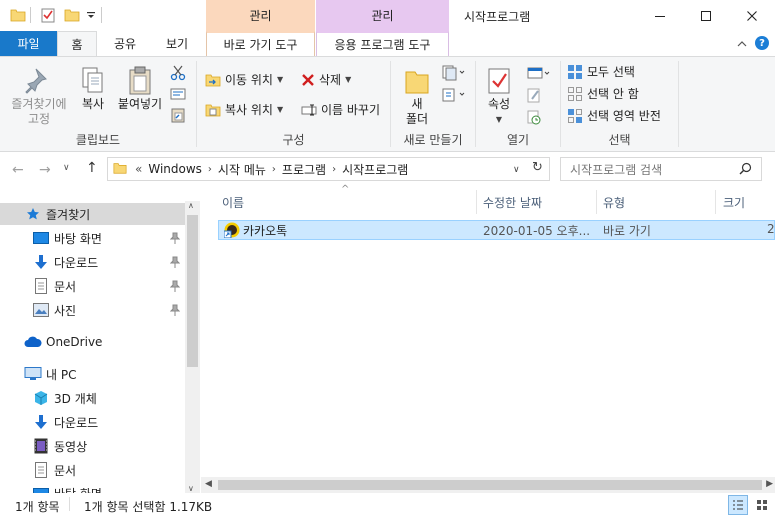 This screenshot has width=775, height=517. Describe the element at coordinates (125, 43) in the screenshot. I see `tab-share: 공유` at that location.